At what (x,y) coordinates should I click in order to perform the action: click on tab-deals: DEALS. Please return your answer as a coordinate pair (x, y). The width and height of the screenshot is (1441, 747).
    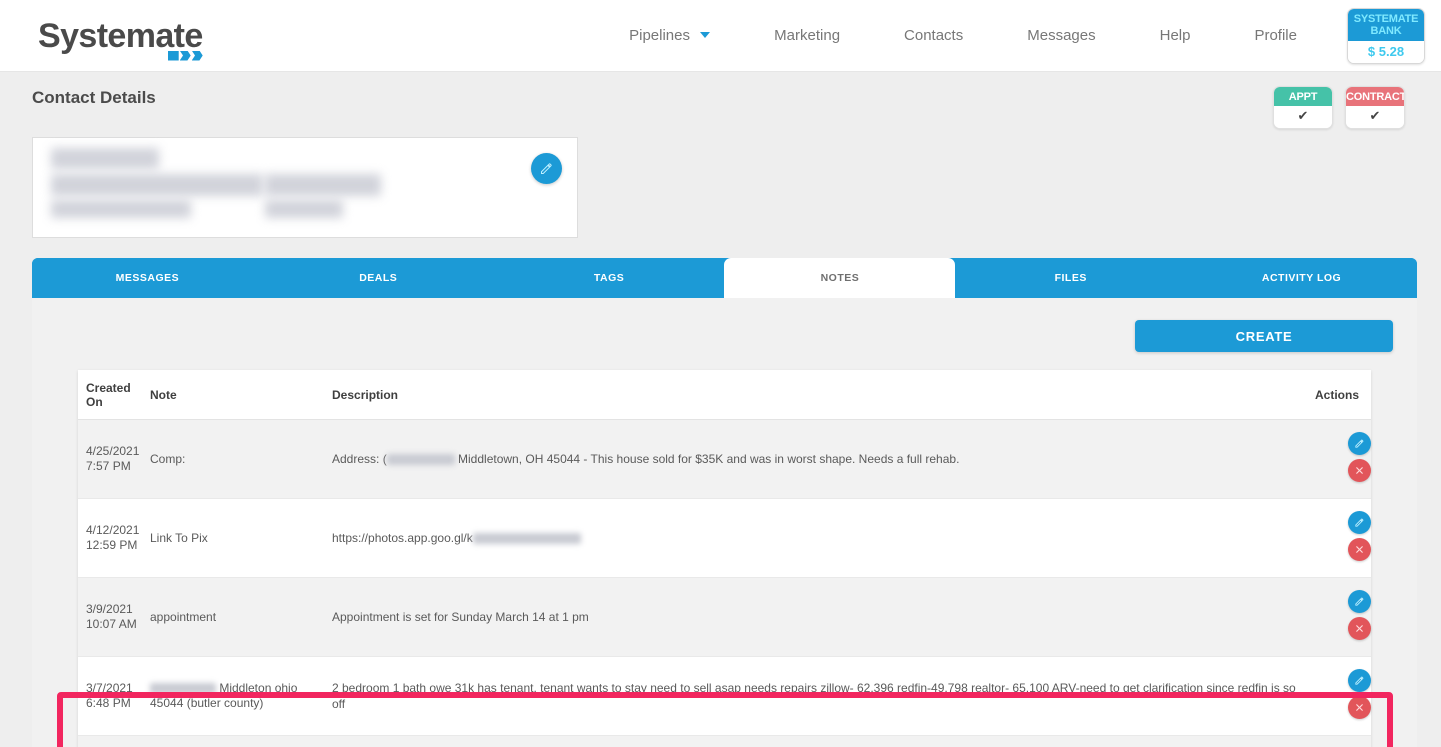
    Looking at the image, I should click on (378, 278).